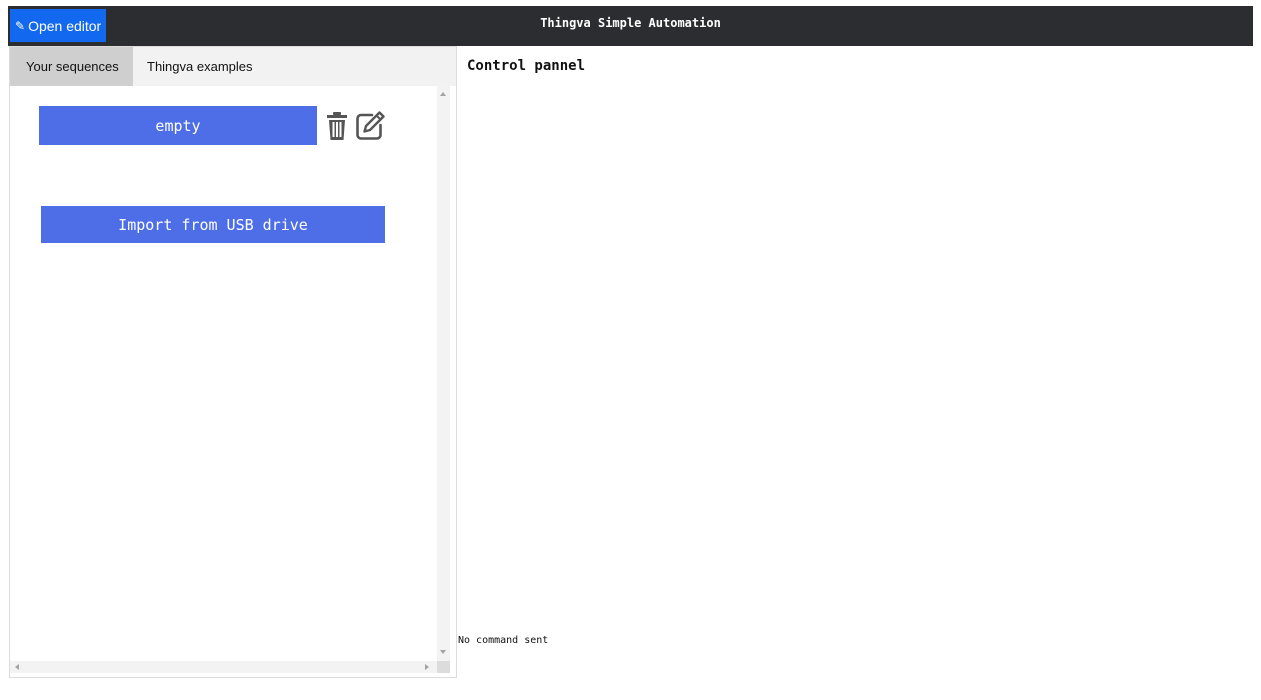 The width and height of the screenshot is (1261, 700). What do you see at coordinates (20, 25) in the screenshot?
I see `pencil-icon: ✎` at bounding box center [20, 25].